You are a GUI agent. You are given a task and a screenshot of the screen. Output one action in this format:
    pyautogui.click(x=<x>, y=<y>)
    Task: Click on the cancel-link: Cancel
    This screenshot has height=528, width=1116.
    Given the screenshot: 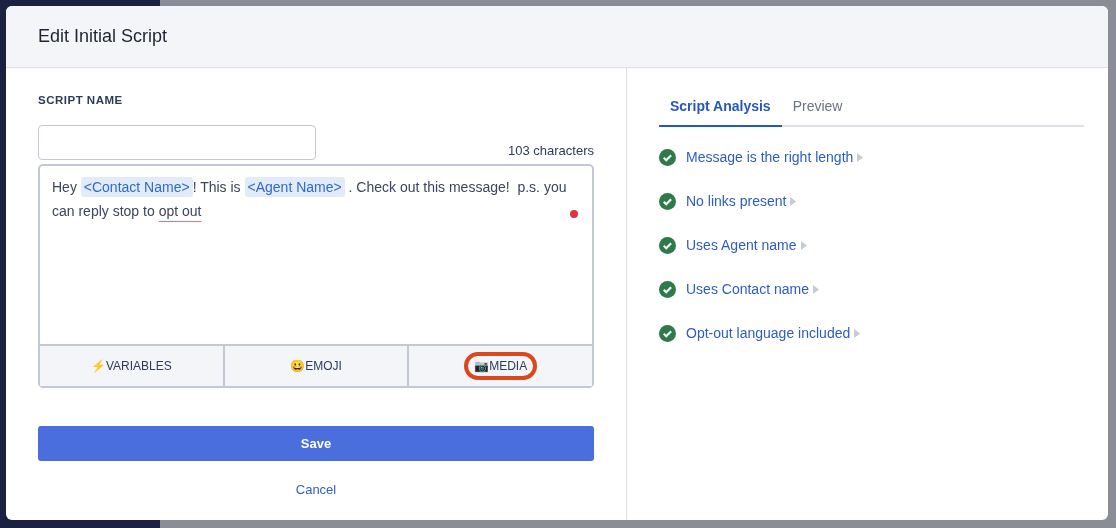 What is the action you would take?
    pyautogui.click(x=316, y=490)
    